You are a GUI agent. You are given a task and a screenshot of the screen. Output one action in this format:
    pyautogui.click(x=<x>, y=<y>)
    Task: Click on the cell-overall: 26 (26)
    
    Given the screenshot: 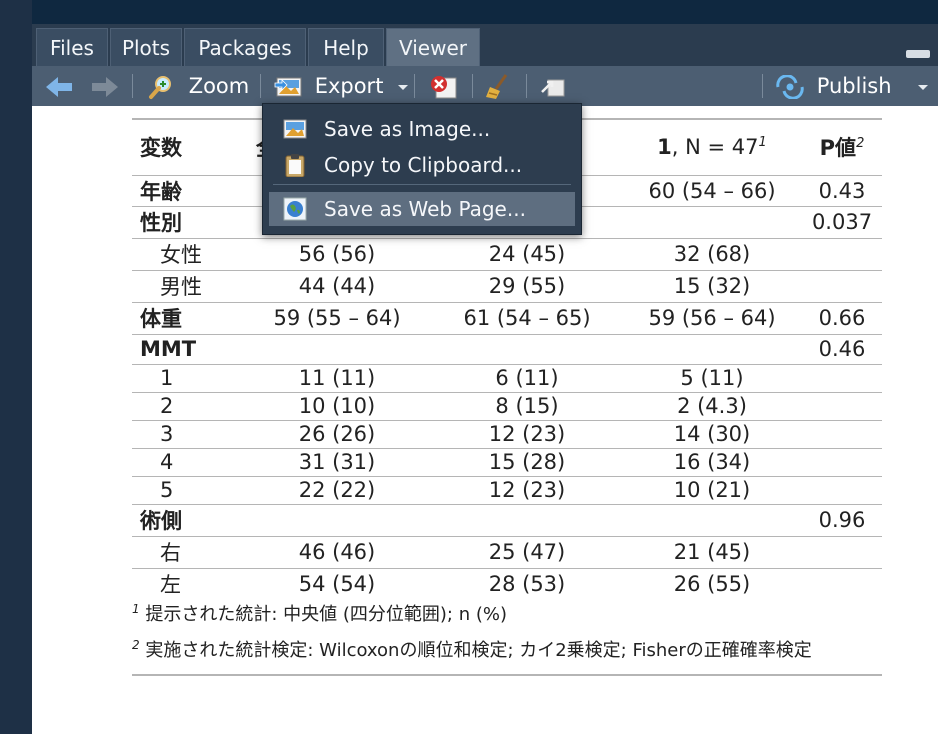 What is the action you would take?
    pyautogui.click(x=337, y=433)
    